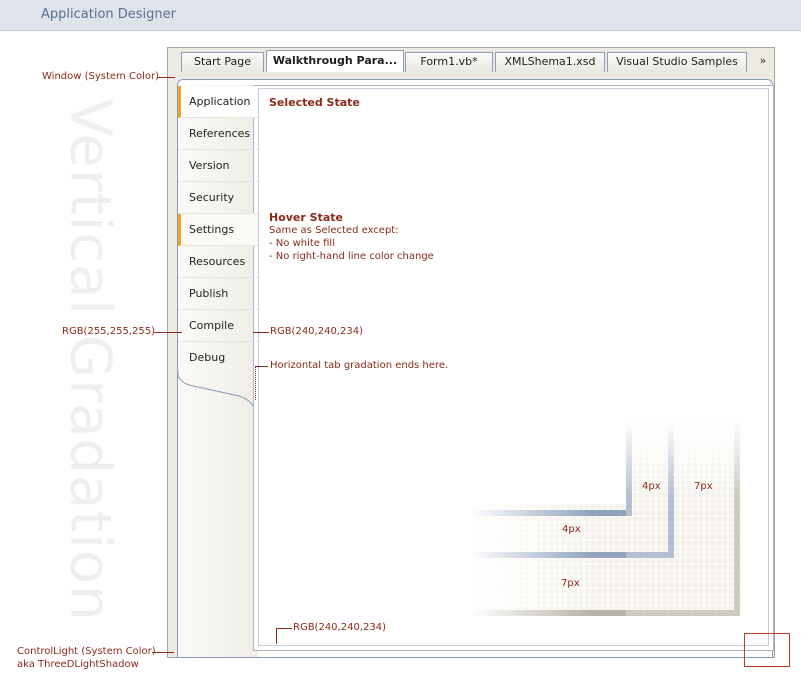 The width and height of the screenshot is (801, 678). Describe the element at coordinates (550, 62) in the screenshot. I see `tab-xmlshema: XMLShema1.xsd` at that location.